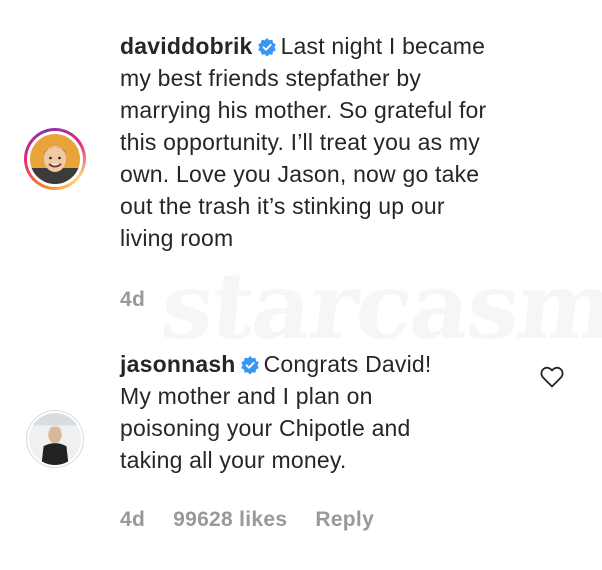  Describe the element at coordinates (347, 364) in the screenshot. I see `comment-text: Congrats David!` at that location.